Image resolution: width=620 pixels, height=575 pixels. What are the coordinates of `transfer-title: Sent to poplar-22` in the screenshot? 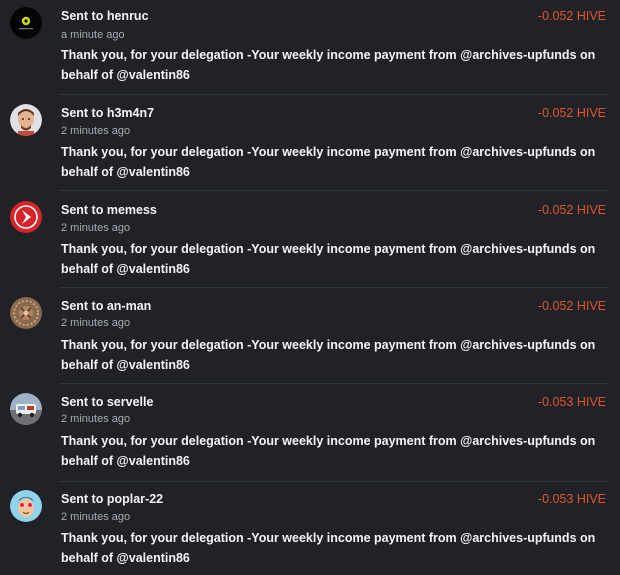 It's located at (112, 499).